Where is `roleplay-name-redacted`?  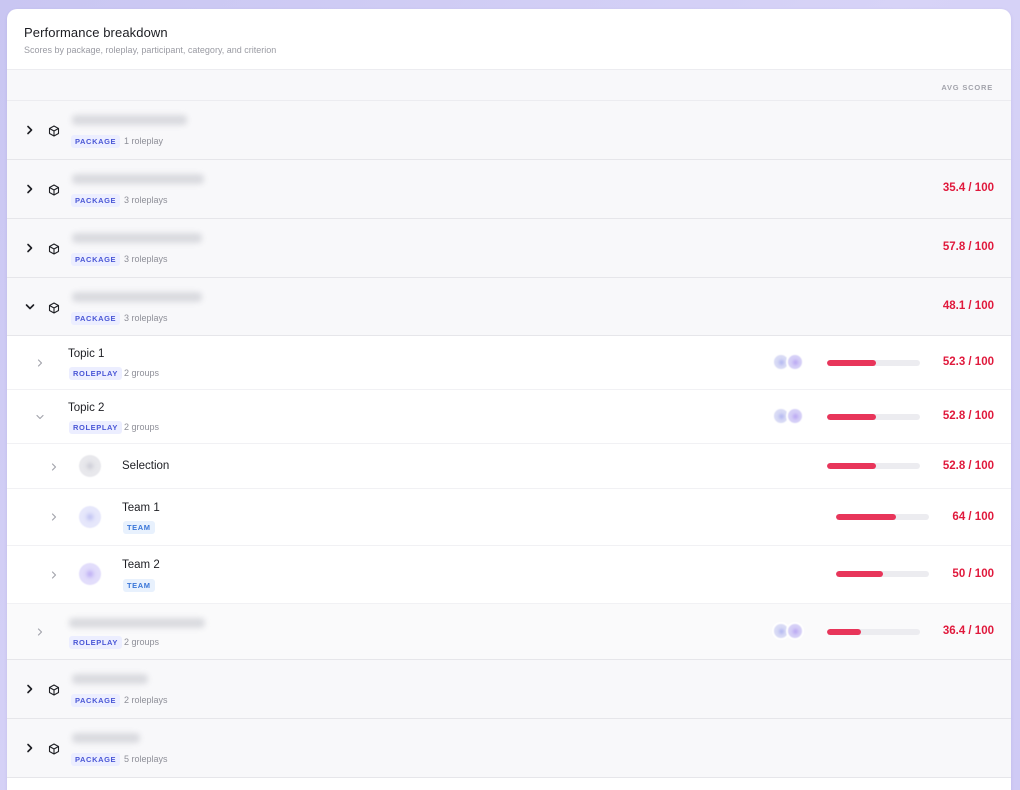 roleplay-name-redacted is located at coordinates (137, 623).